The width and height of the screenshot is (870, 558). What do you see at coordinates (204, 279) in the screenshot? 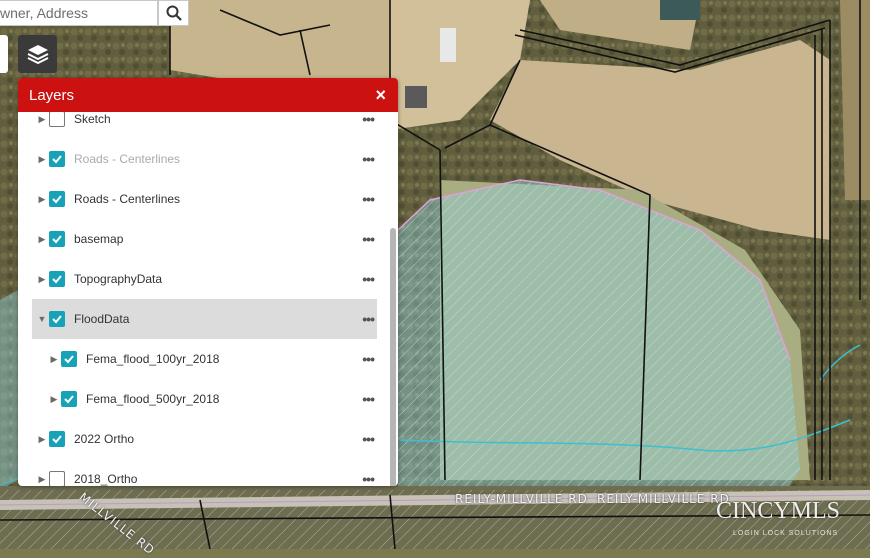
I see `layer-row: ▶ TopographyData •••` at bounding box center [204, 279].